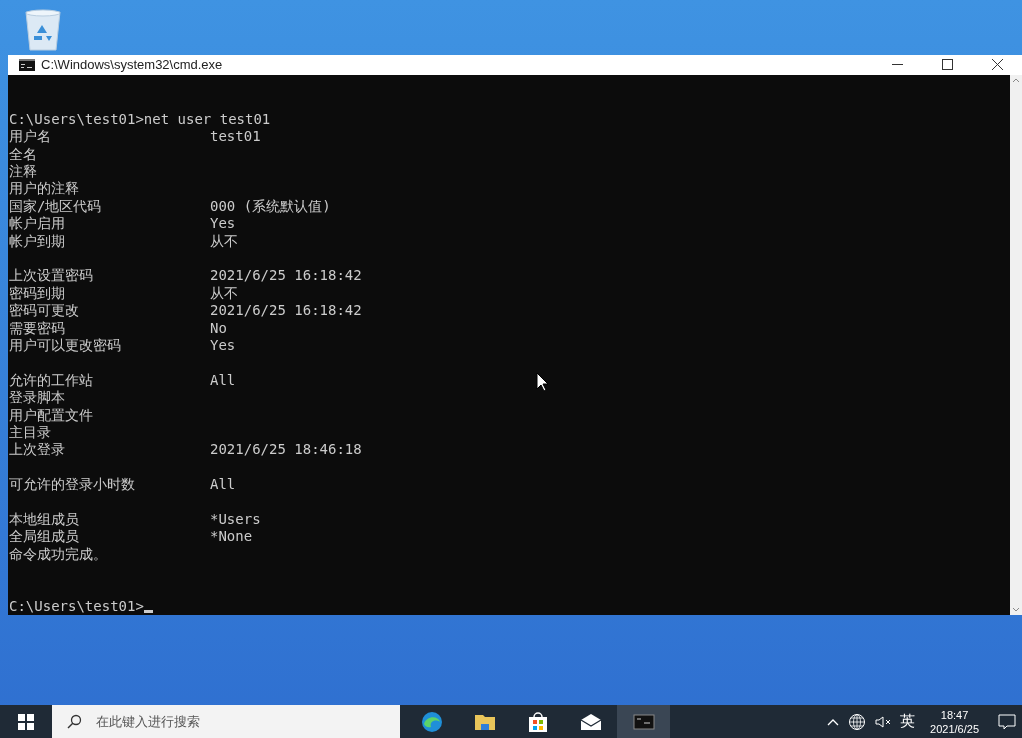 The width and height of the screenshot is (1022, 738). What do you see at coordinates (26, 721) in the screenshot?
I see `windows-logo-icon` at bounding box center [26, 721].